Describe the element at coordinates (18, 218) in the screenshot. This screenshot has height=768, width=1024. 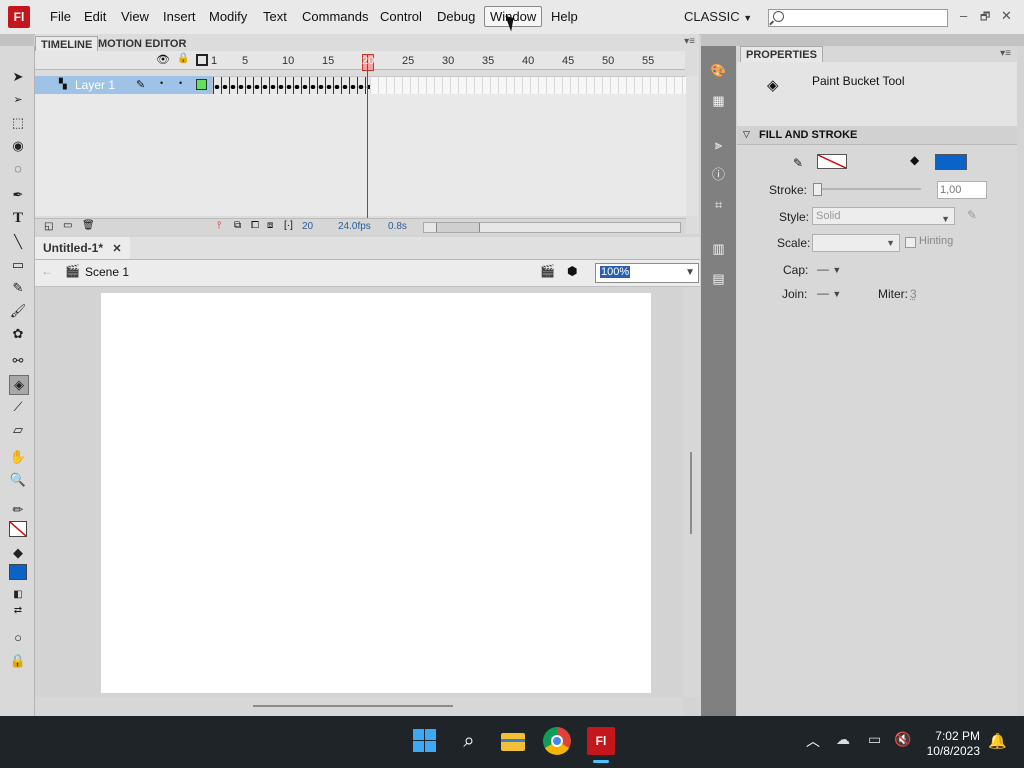
I see `text-tool-icon: T` at that location.